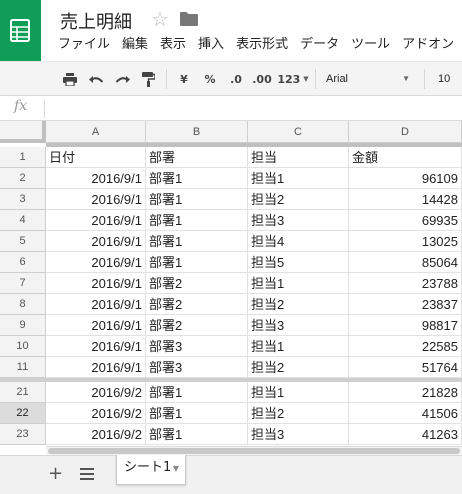  Describe the element at coordinates (173, 45) in the screenshot. I see `menu-view: 表示` at that location.